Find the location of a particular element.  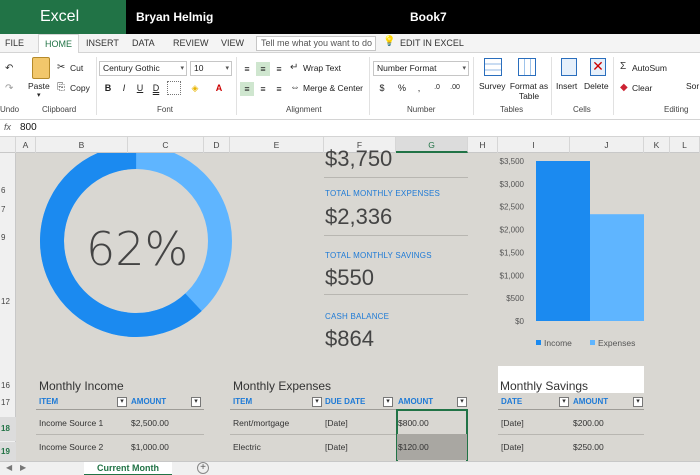

increase-decimal-icon: .0 is located at coordinates (437, 88).